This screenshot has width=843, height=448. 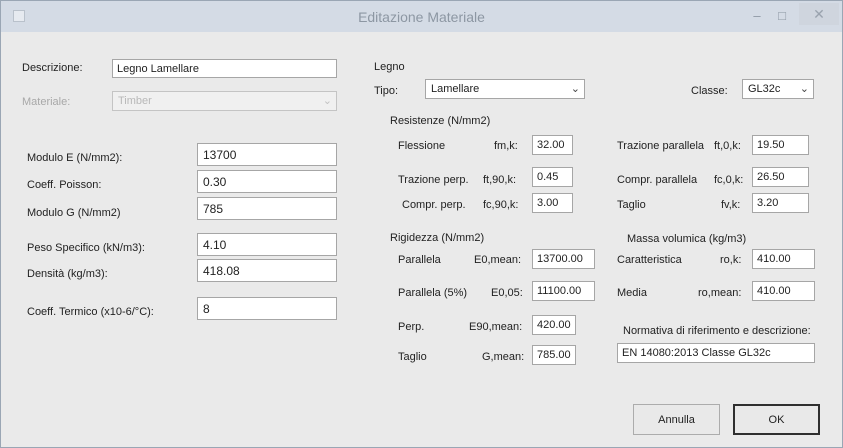 I want to click on descrizione-label: Descrizione:, so click(x=52, y=68).